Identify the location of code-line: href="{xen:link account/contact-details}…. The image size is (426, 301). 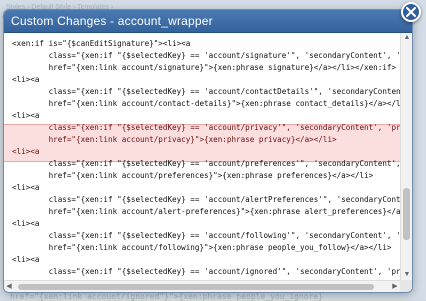
(206, 103).